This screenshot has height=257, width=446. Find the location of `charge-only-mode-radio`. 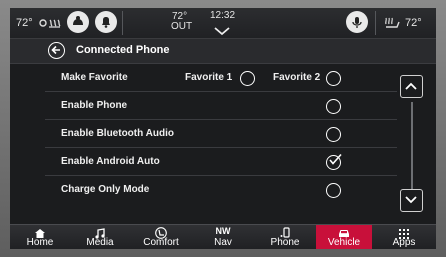

charge-only-mode-radio is located at coordinates (333, 190).